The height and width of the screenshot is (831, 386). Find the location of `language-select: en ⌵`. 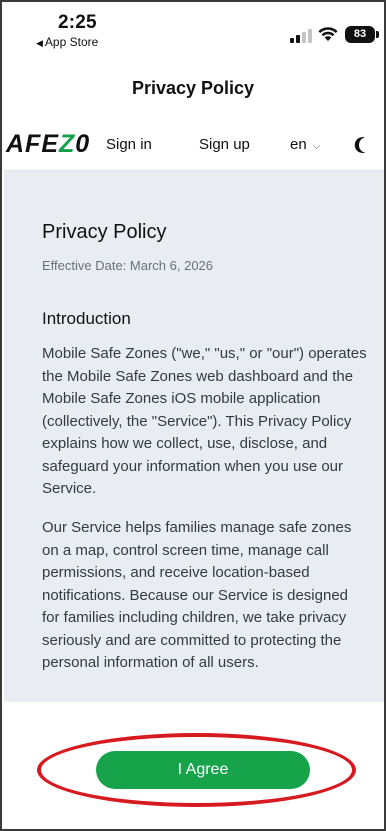

language-select: en ⌵ is located at coordinates (305, 144).